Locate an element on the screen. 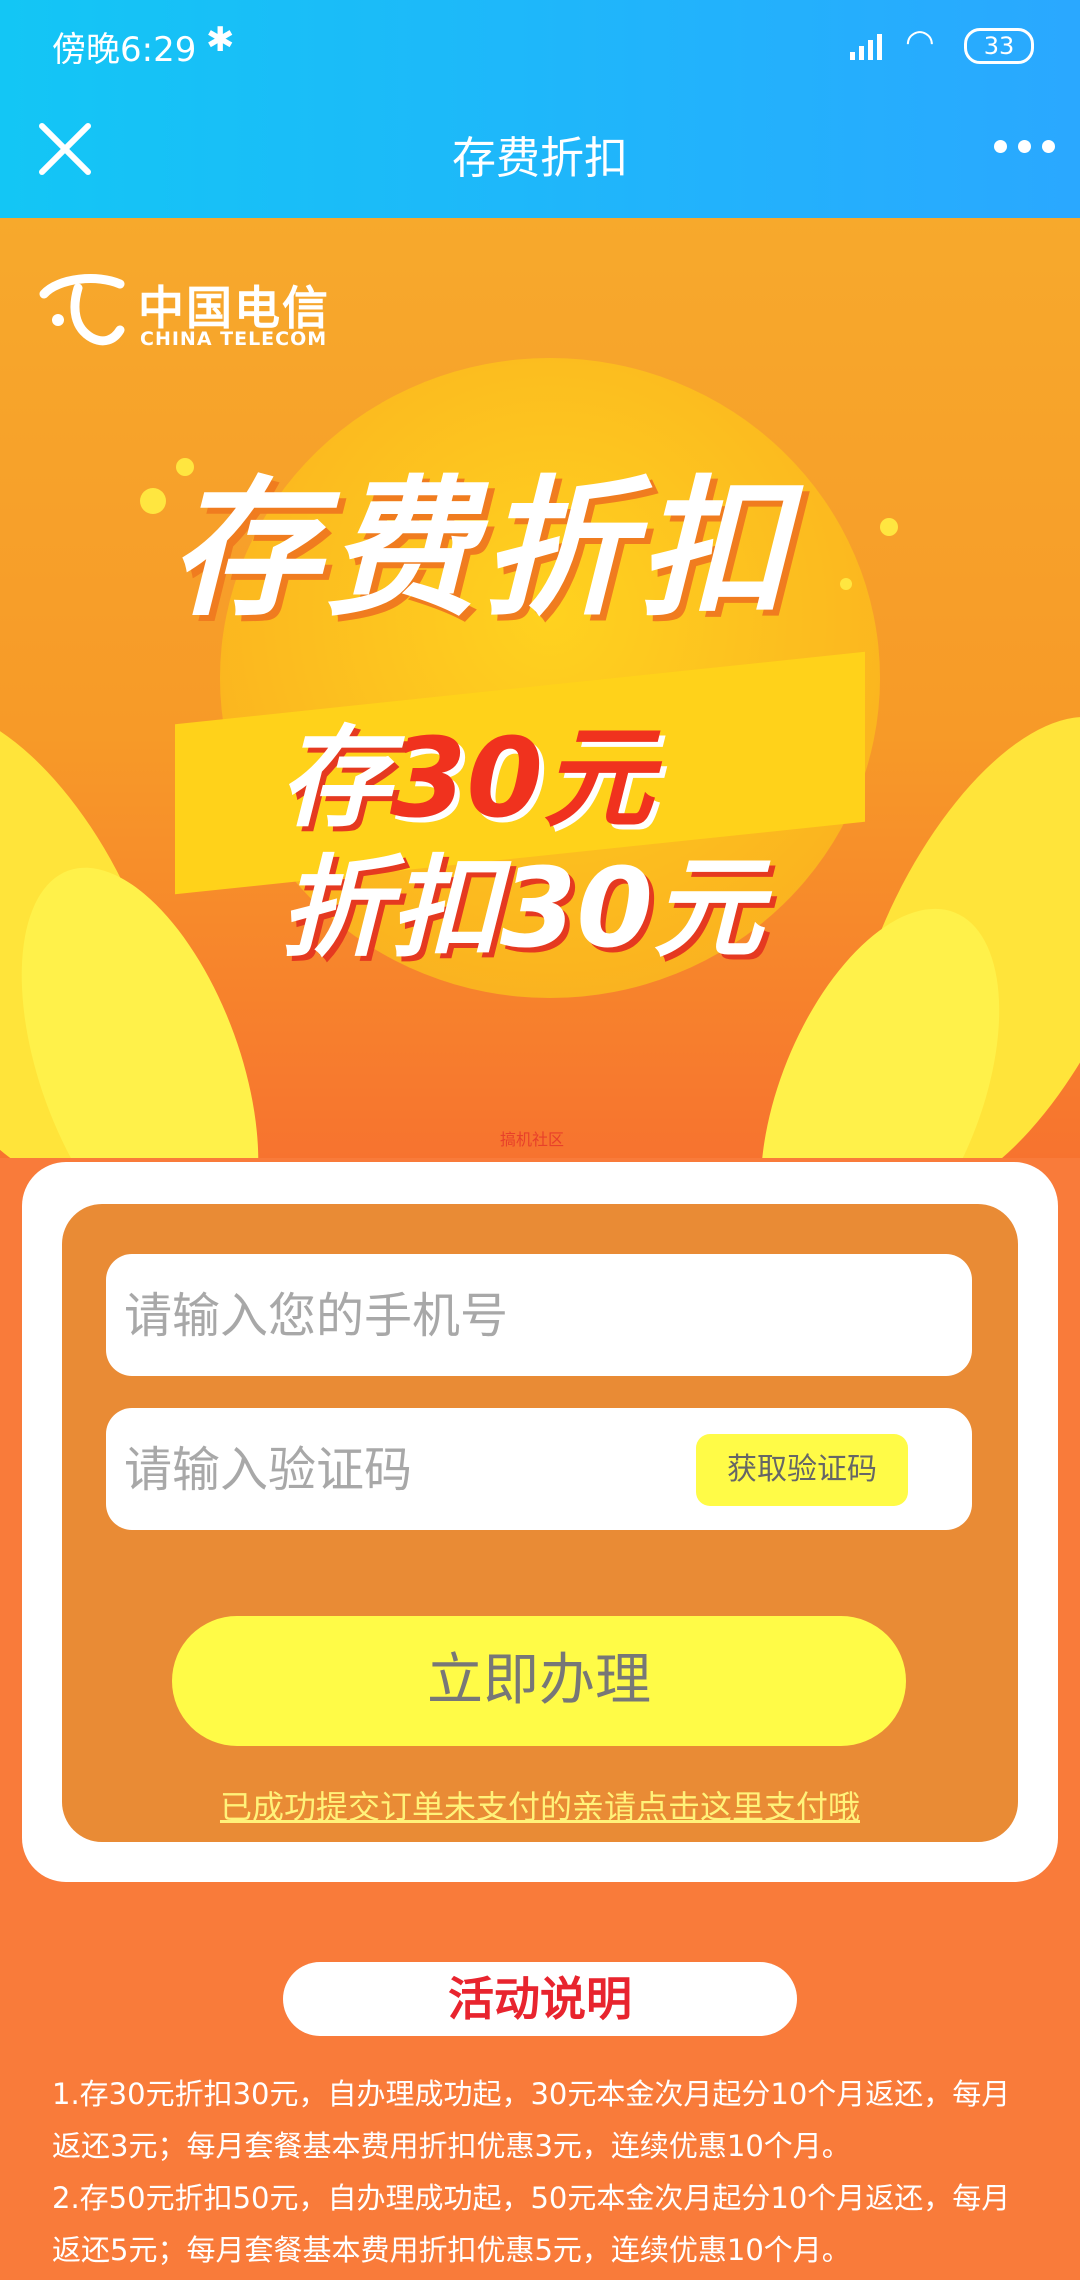  phone-input is located at coordinates (404, 1316).